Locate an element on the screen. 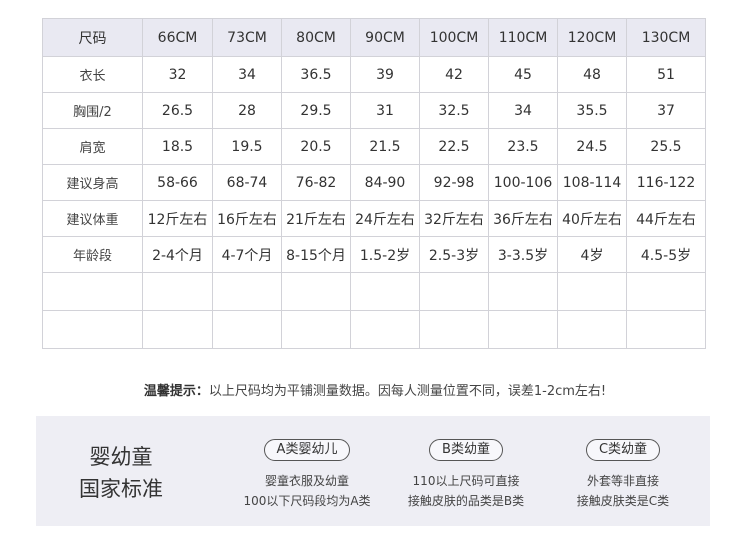 Image resolution: width=750 pixels, height=546 pixels. table-cell: 19.5 is located at coordinates (247, 146).